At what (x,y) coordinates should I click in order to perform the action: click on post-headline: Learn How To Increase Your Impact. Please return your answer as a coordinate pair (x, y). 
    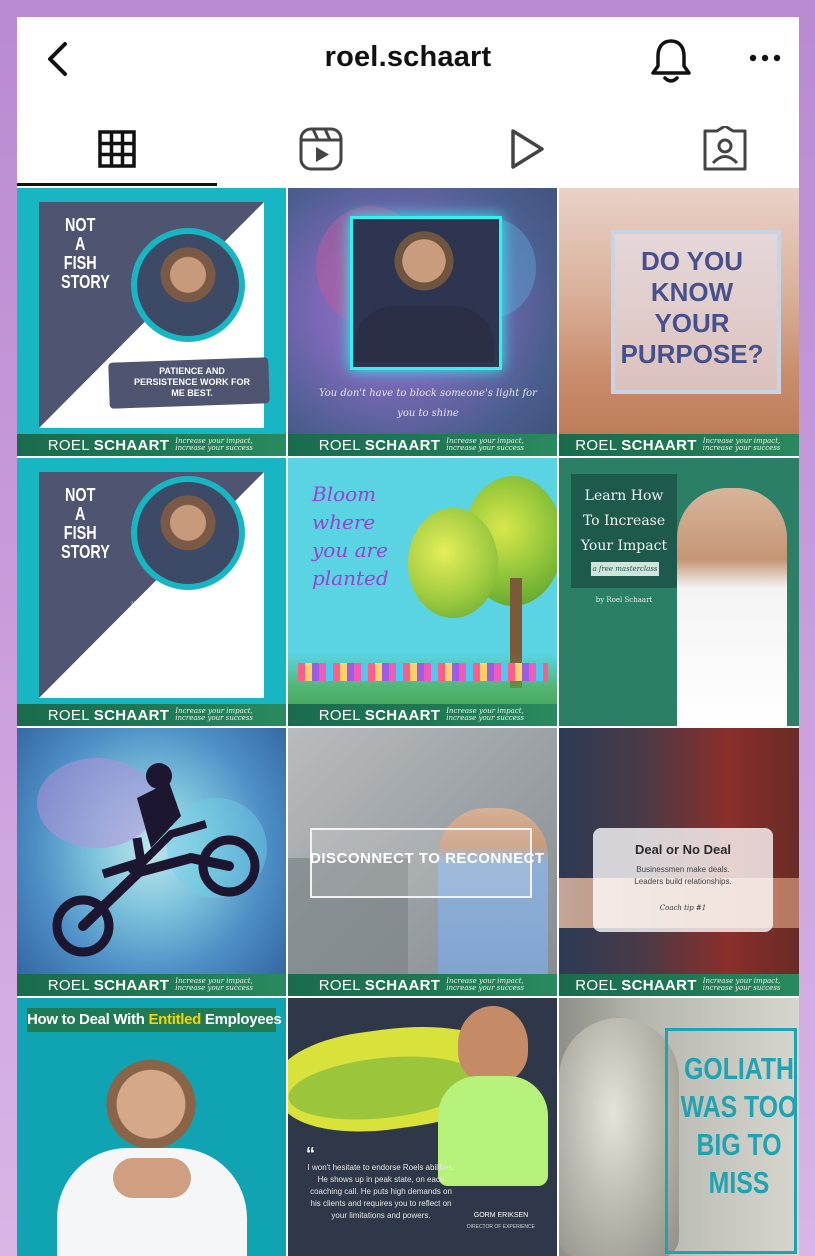
    Looking at the image, I should click on (624, 521).